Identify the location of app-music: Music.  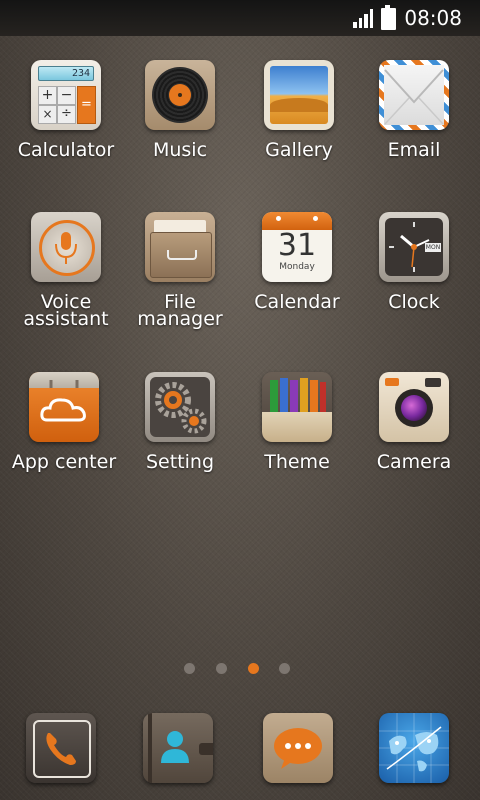
(180, 110).